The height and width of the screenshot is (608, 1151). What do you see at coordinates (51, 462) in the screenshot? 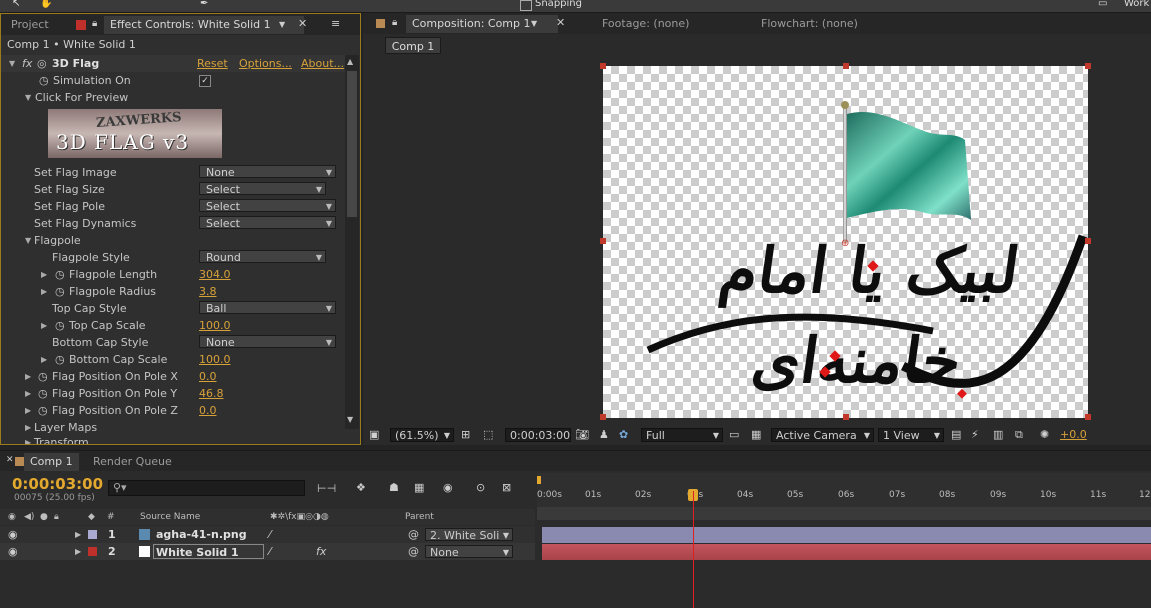
I see `tab-comp-1: Comp 1` at bounding box center [51, 462].